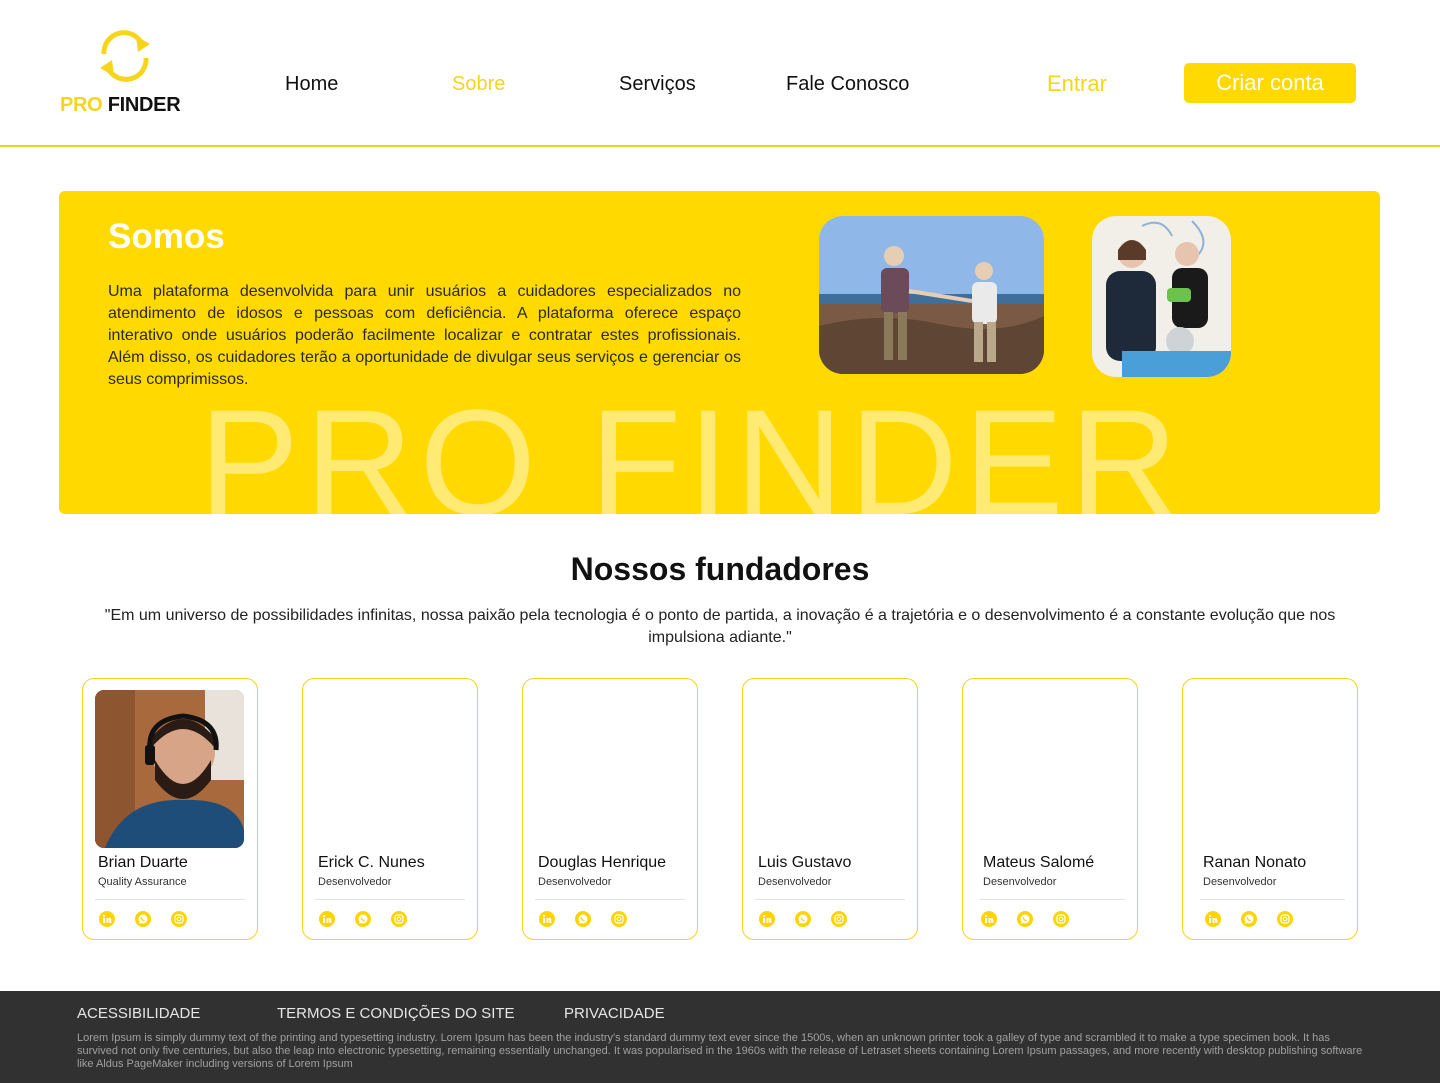 The image size is (1440, 1083). I want to click on nav-servicos: Serviços, so click(657, 84).